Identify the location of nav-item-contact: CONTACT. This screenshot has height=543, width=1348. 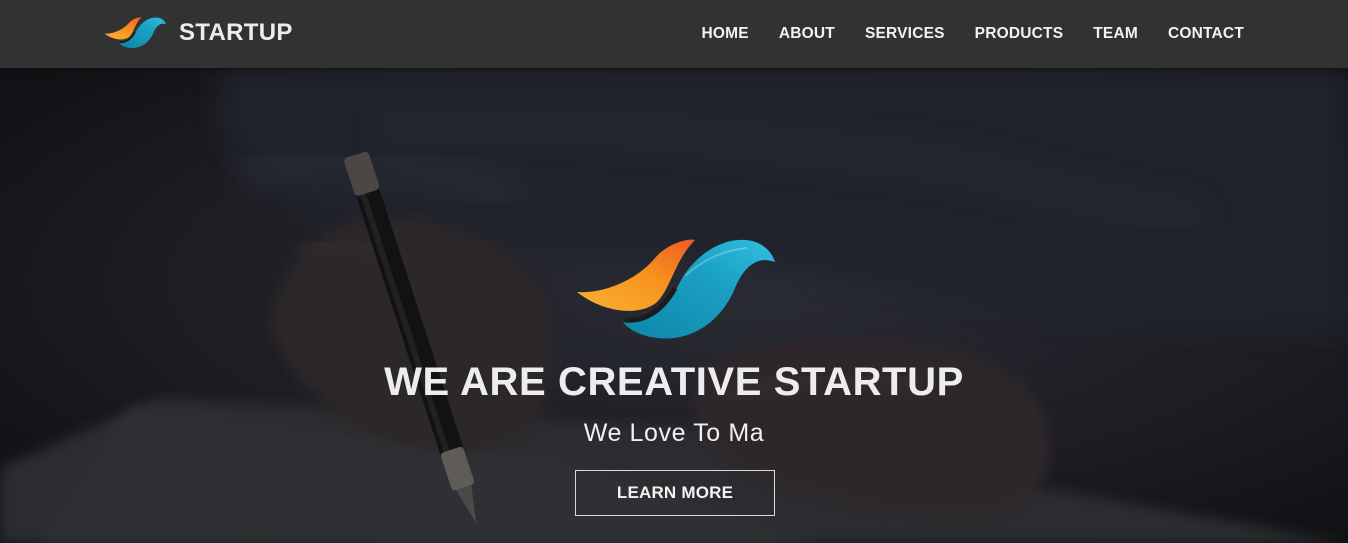
(1206, 34).